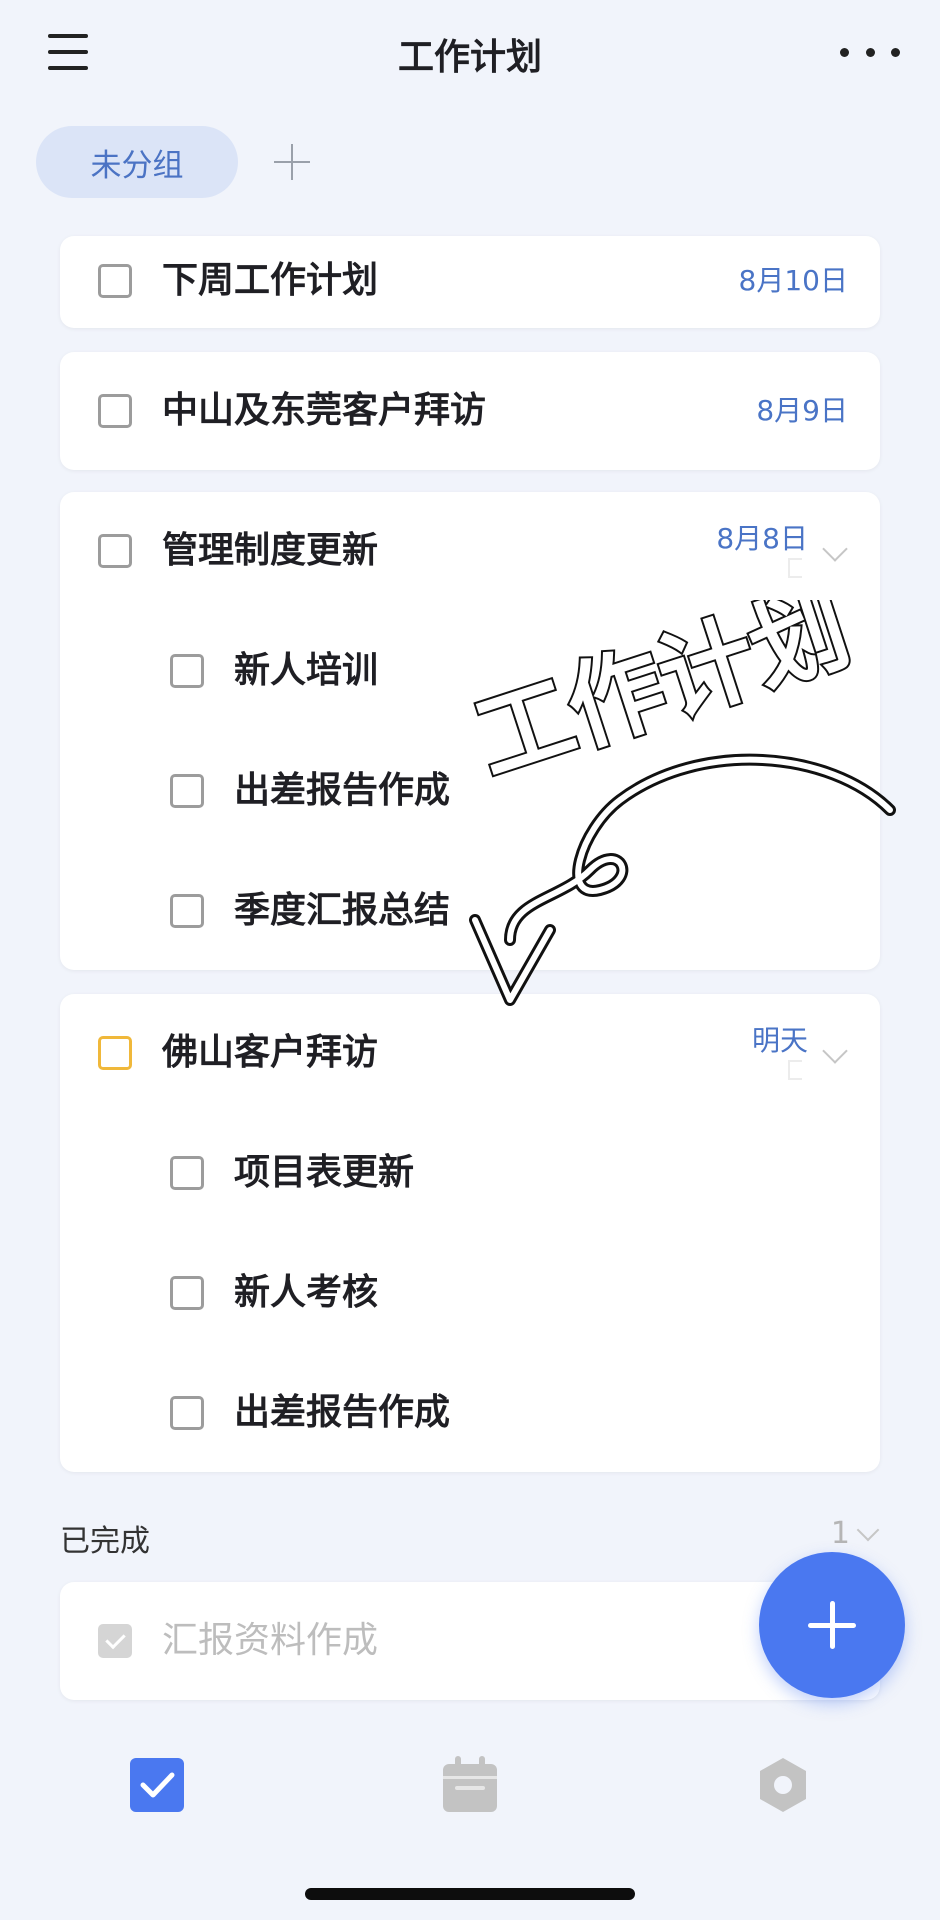 Image resolution: width=940 pixels, height=1920 pixels. I want to click on subtask-title: 项目表更新, so click(324, 1173).